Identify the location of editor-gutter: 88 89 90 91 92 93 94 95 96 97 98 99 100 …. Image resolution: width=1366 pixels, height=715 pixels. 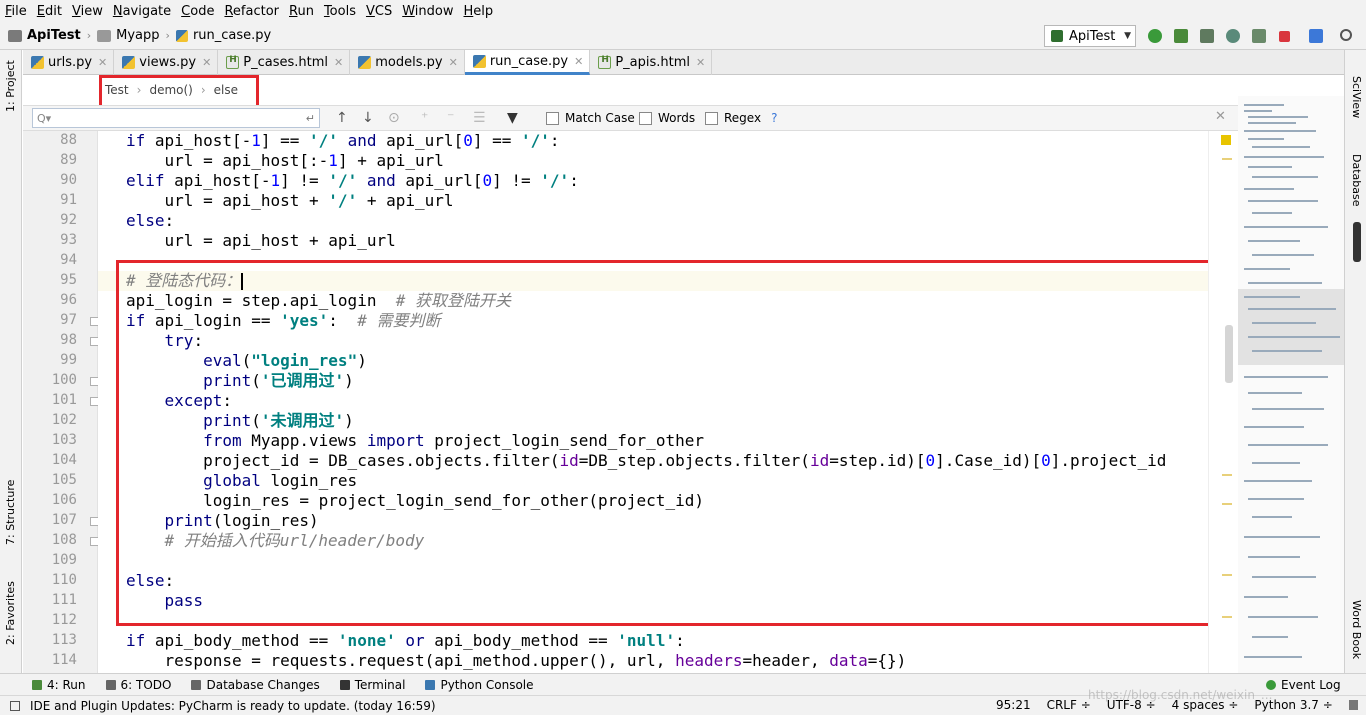
(61, 402).